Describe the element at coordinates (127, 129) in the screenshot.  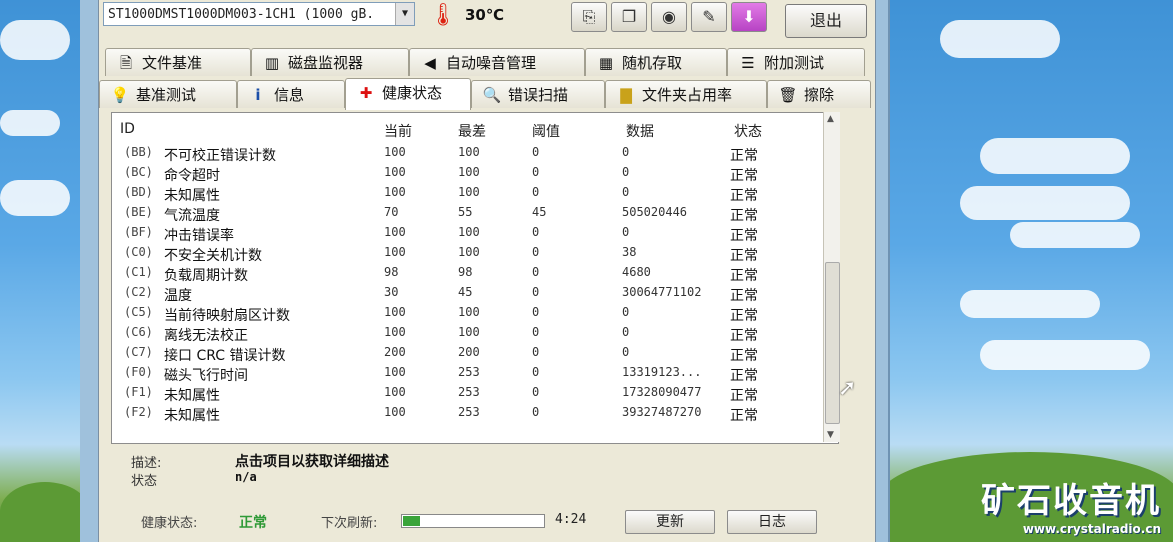
I see `column-header-id: ID` at that location.